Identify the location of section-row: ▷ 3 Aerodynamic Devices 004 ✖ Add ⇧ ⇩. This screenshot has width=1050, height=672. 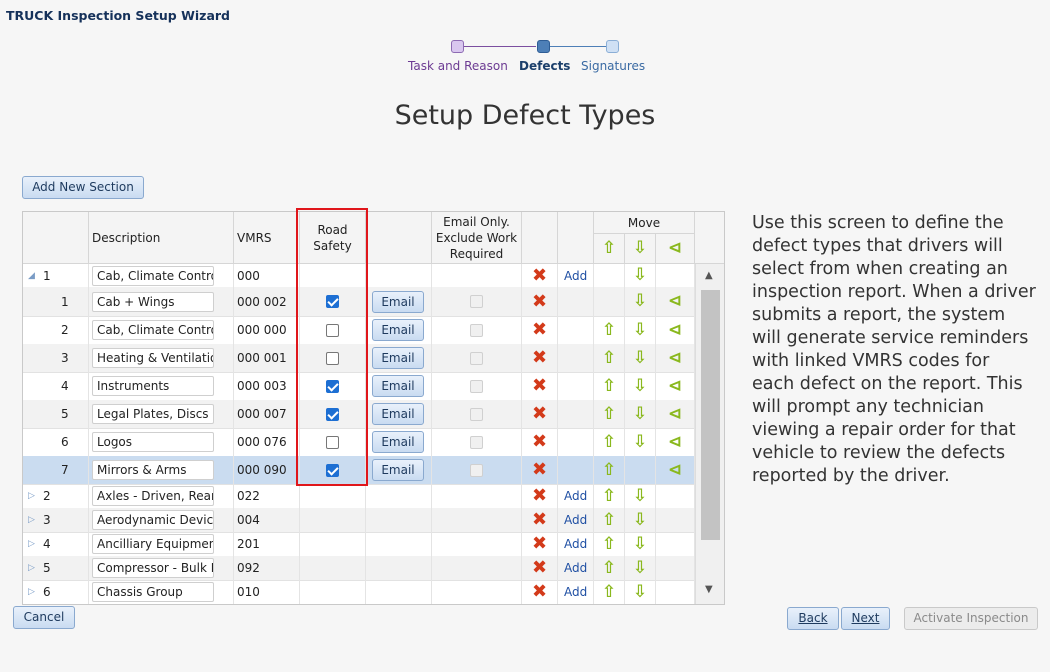
(359, 520).